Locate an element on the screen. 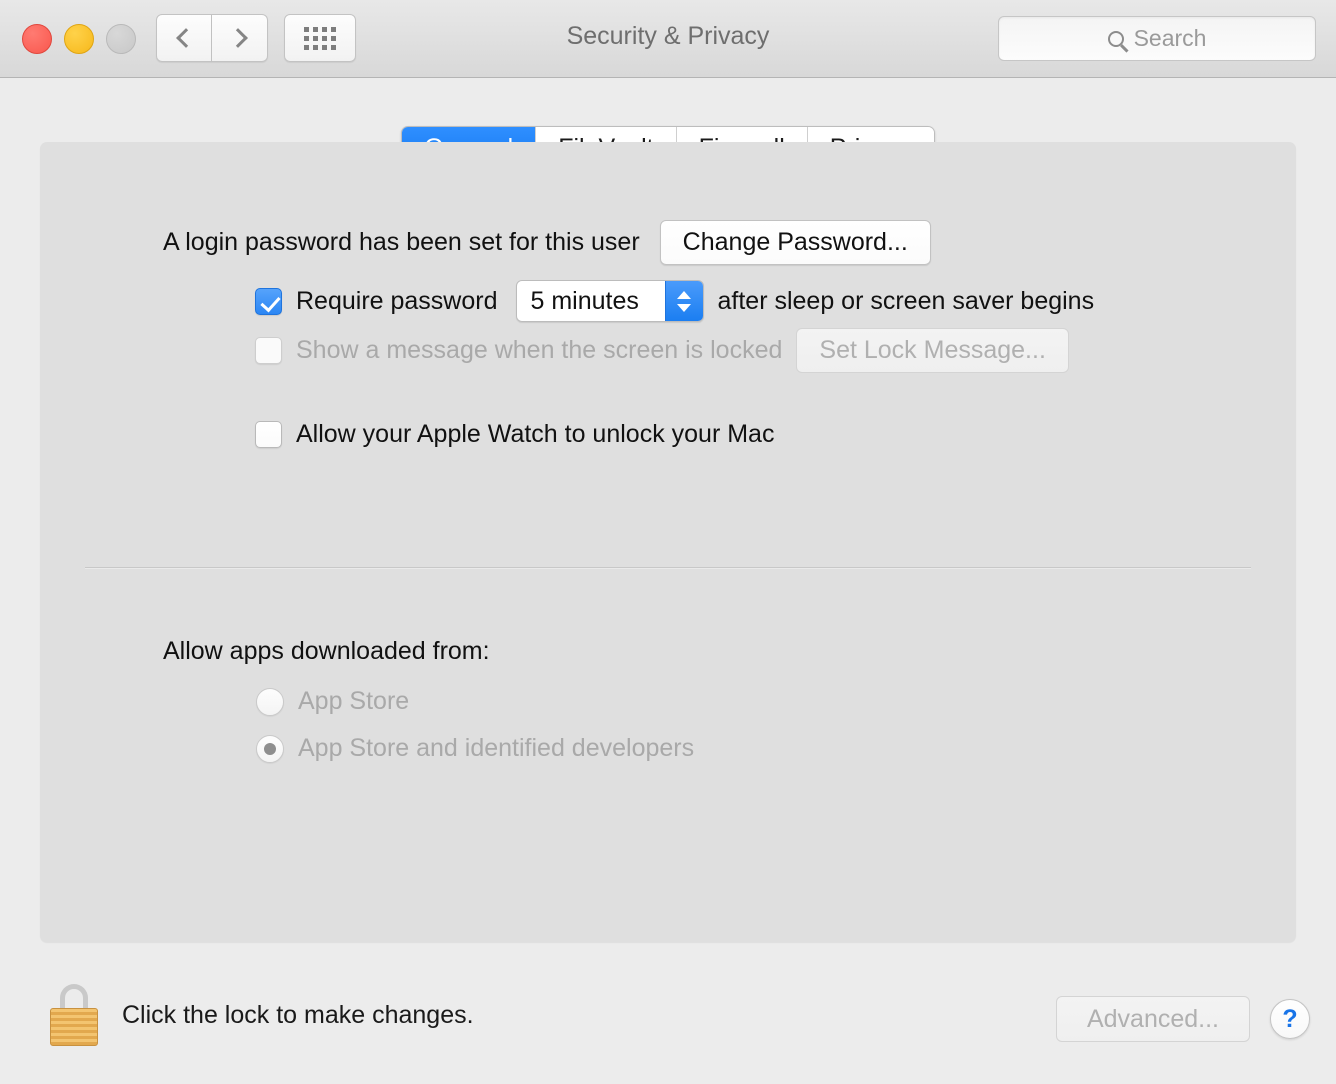  section-divider is located at coordinates (668, 567).